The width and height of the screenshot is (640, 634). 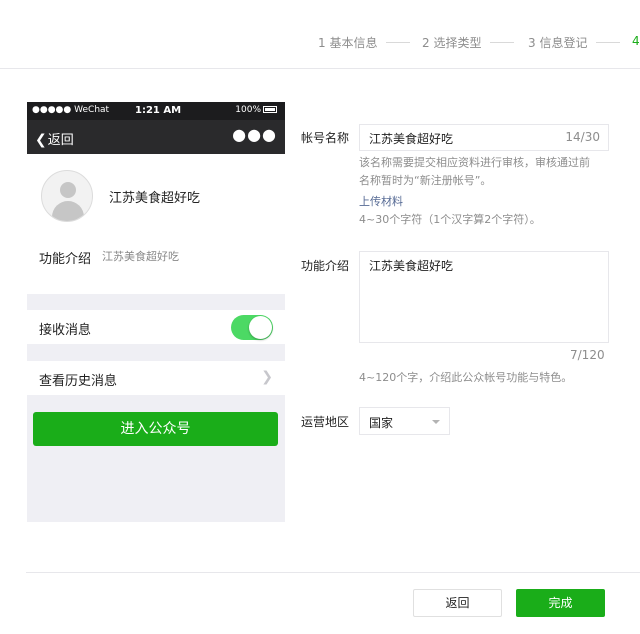 I want to click on battery-indicator: 100%, so click(x=256, y=110).